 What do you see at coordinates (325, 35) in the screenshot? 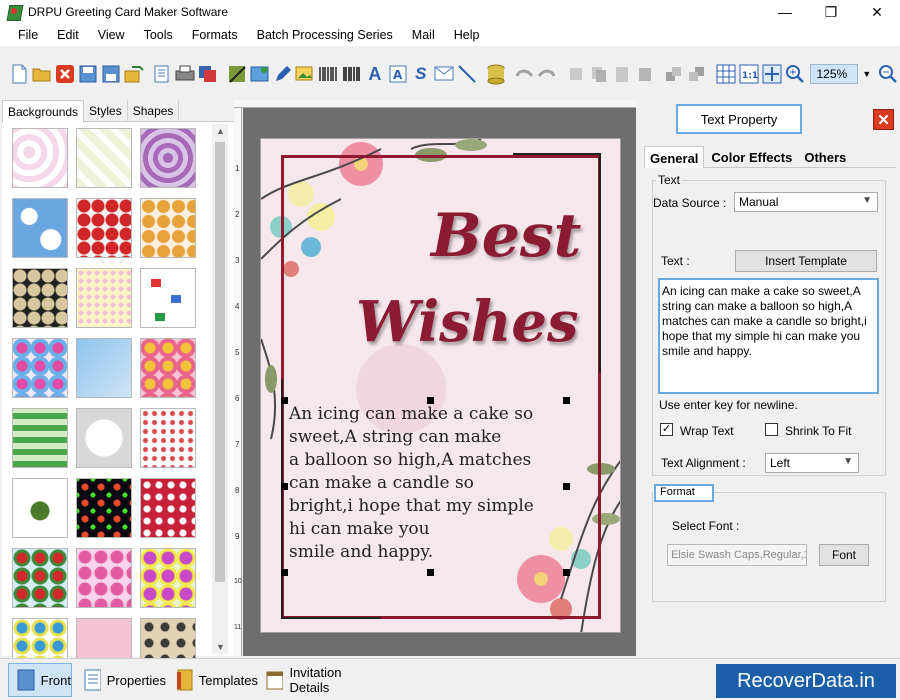
I see `menu-batch-processing: Batch Processing Series` at bounding box center [325, 35].